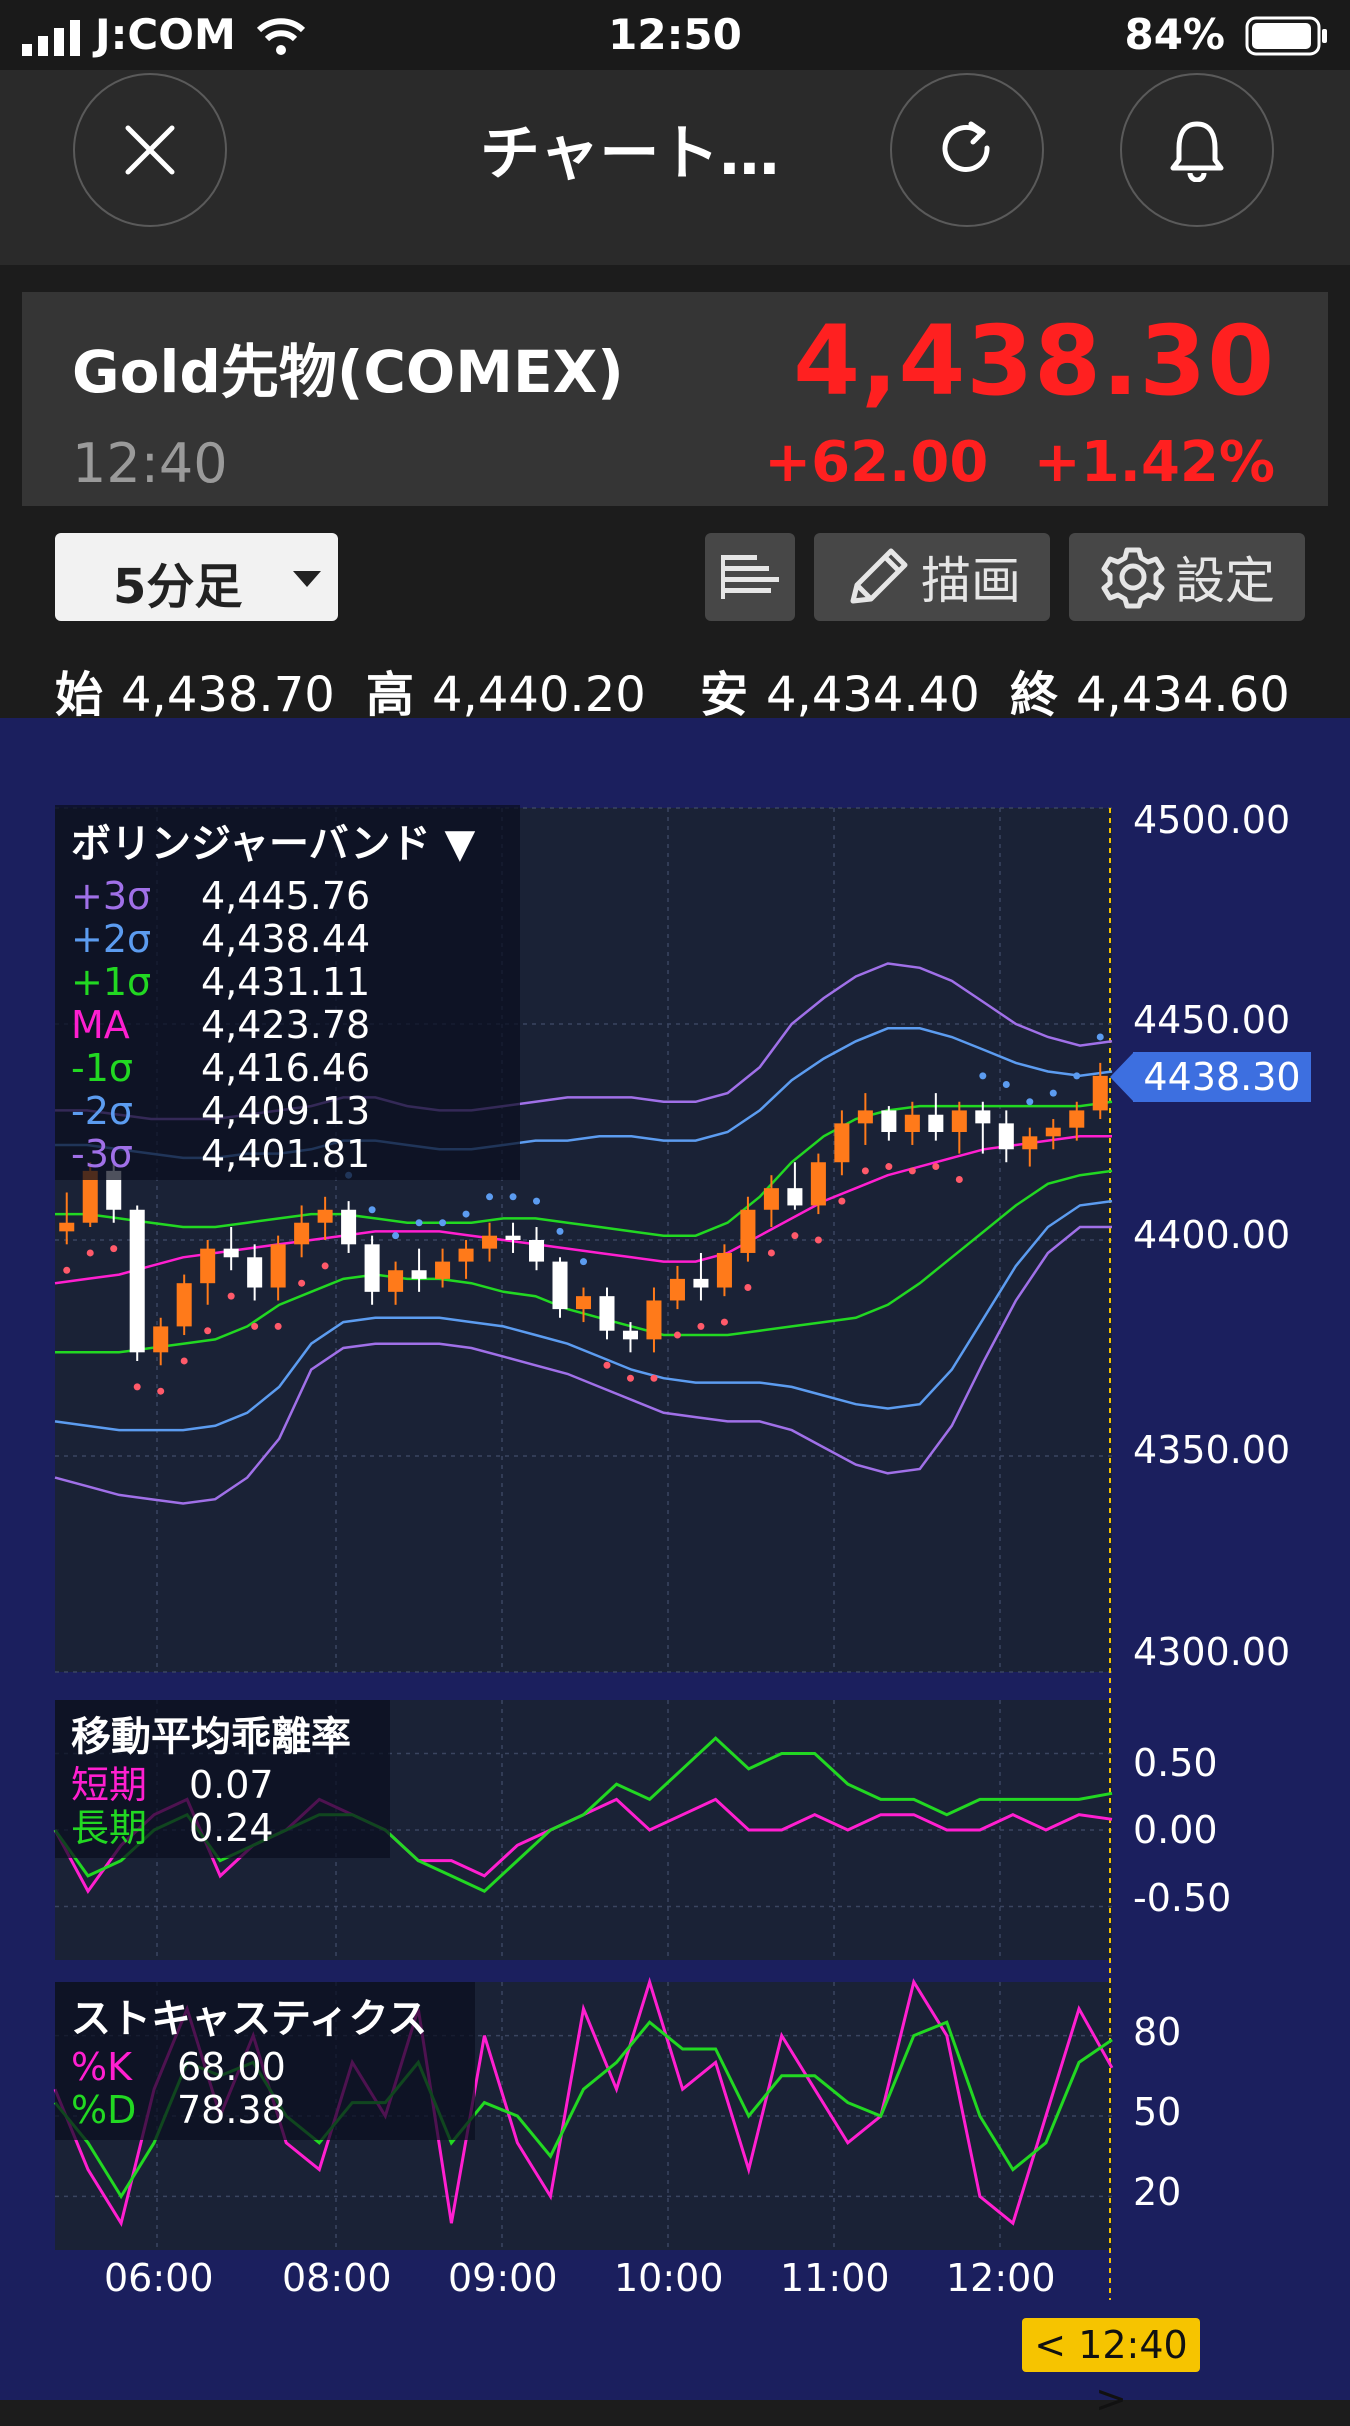 The height and width of the screenshot is (2426, 1350). What do you see at coordinates (221, 939) in the screenshot?
I see `legend-row: +2σ 4,438.44` at bounding box center [221, 939].